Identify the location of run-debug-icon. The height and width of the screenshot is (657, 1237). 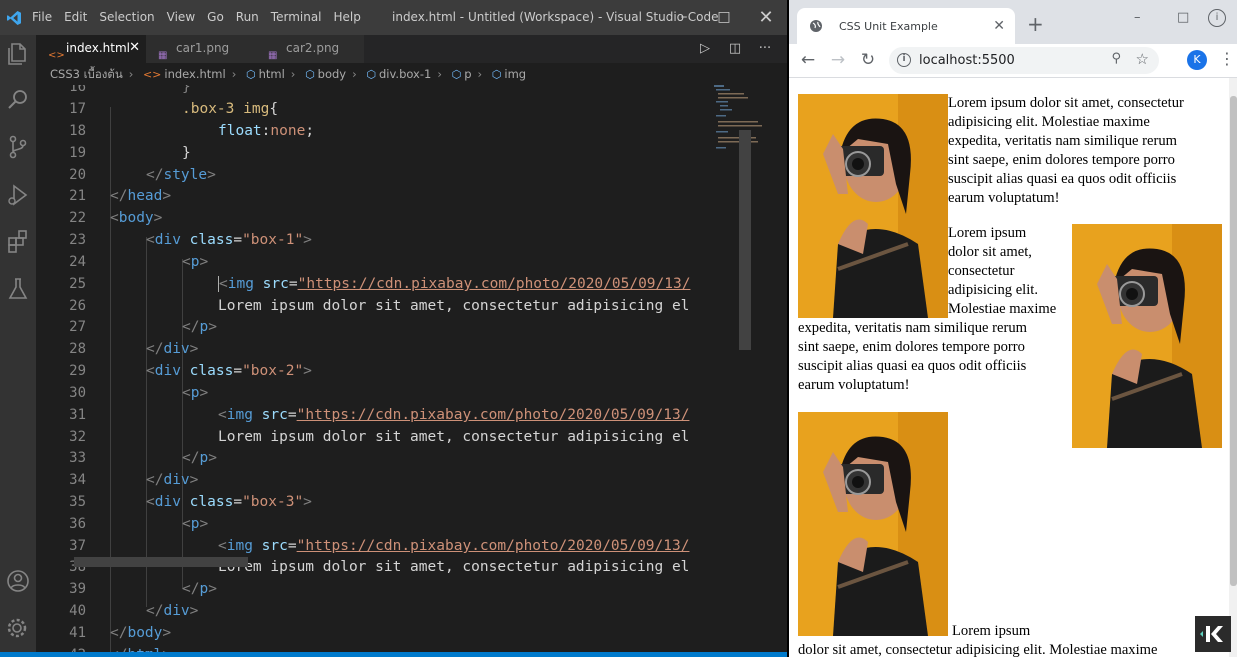
(18, 195).